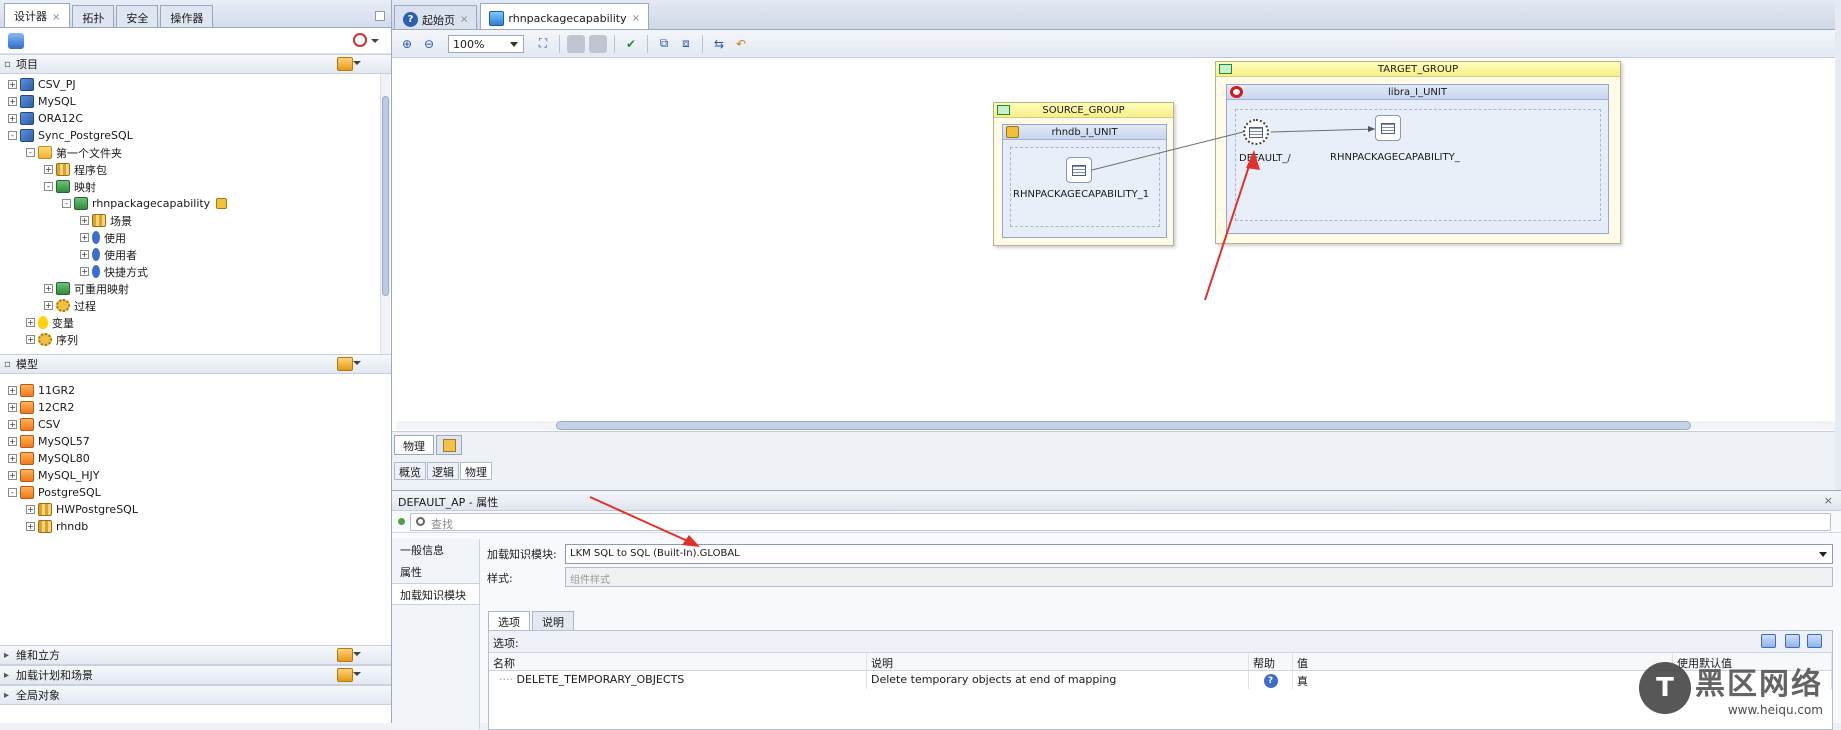 This screenshot has height=730, width=1841. What do you see at coordinates (199, 271) in the screenshot?
I see `tree-item: + 快捷方式` at bounding box center [199, 271].